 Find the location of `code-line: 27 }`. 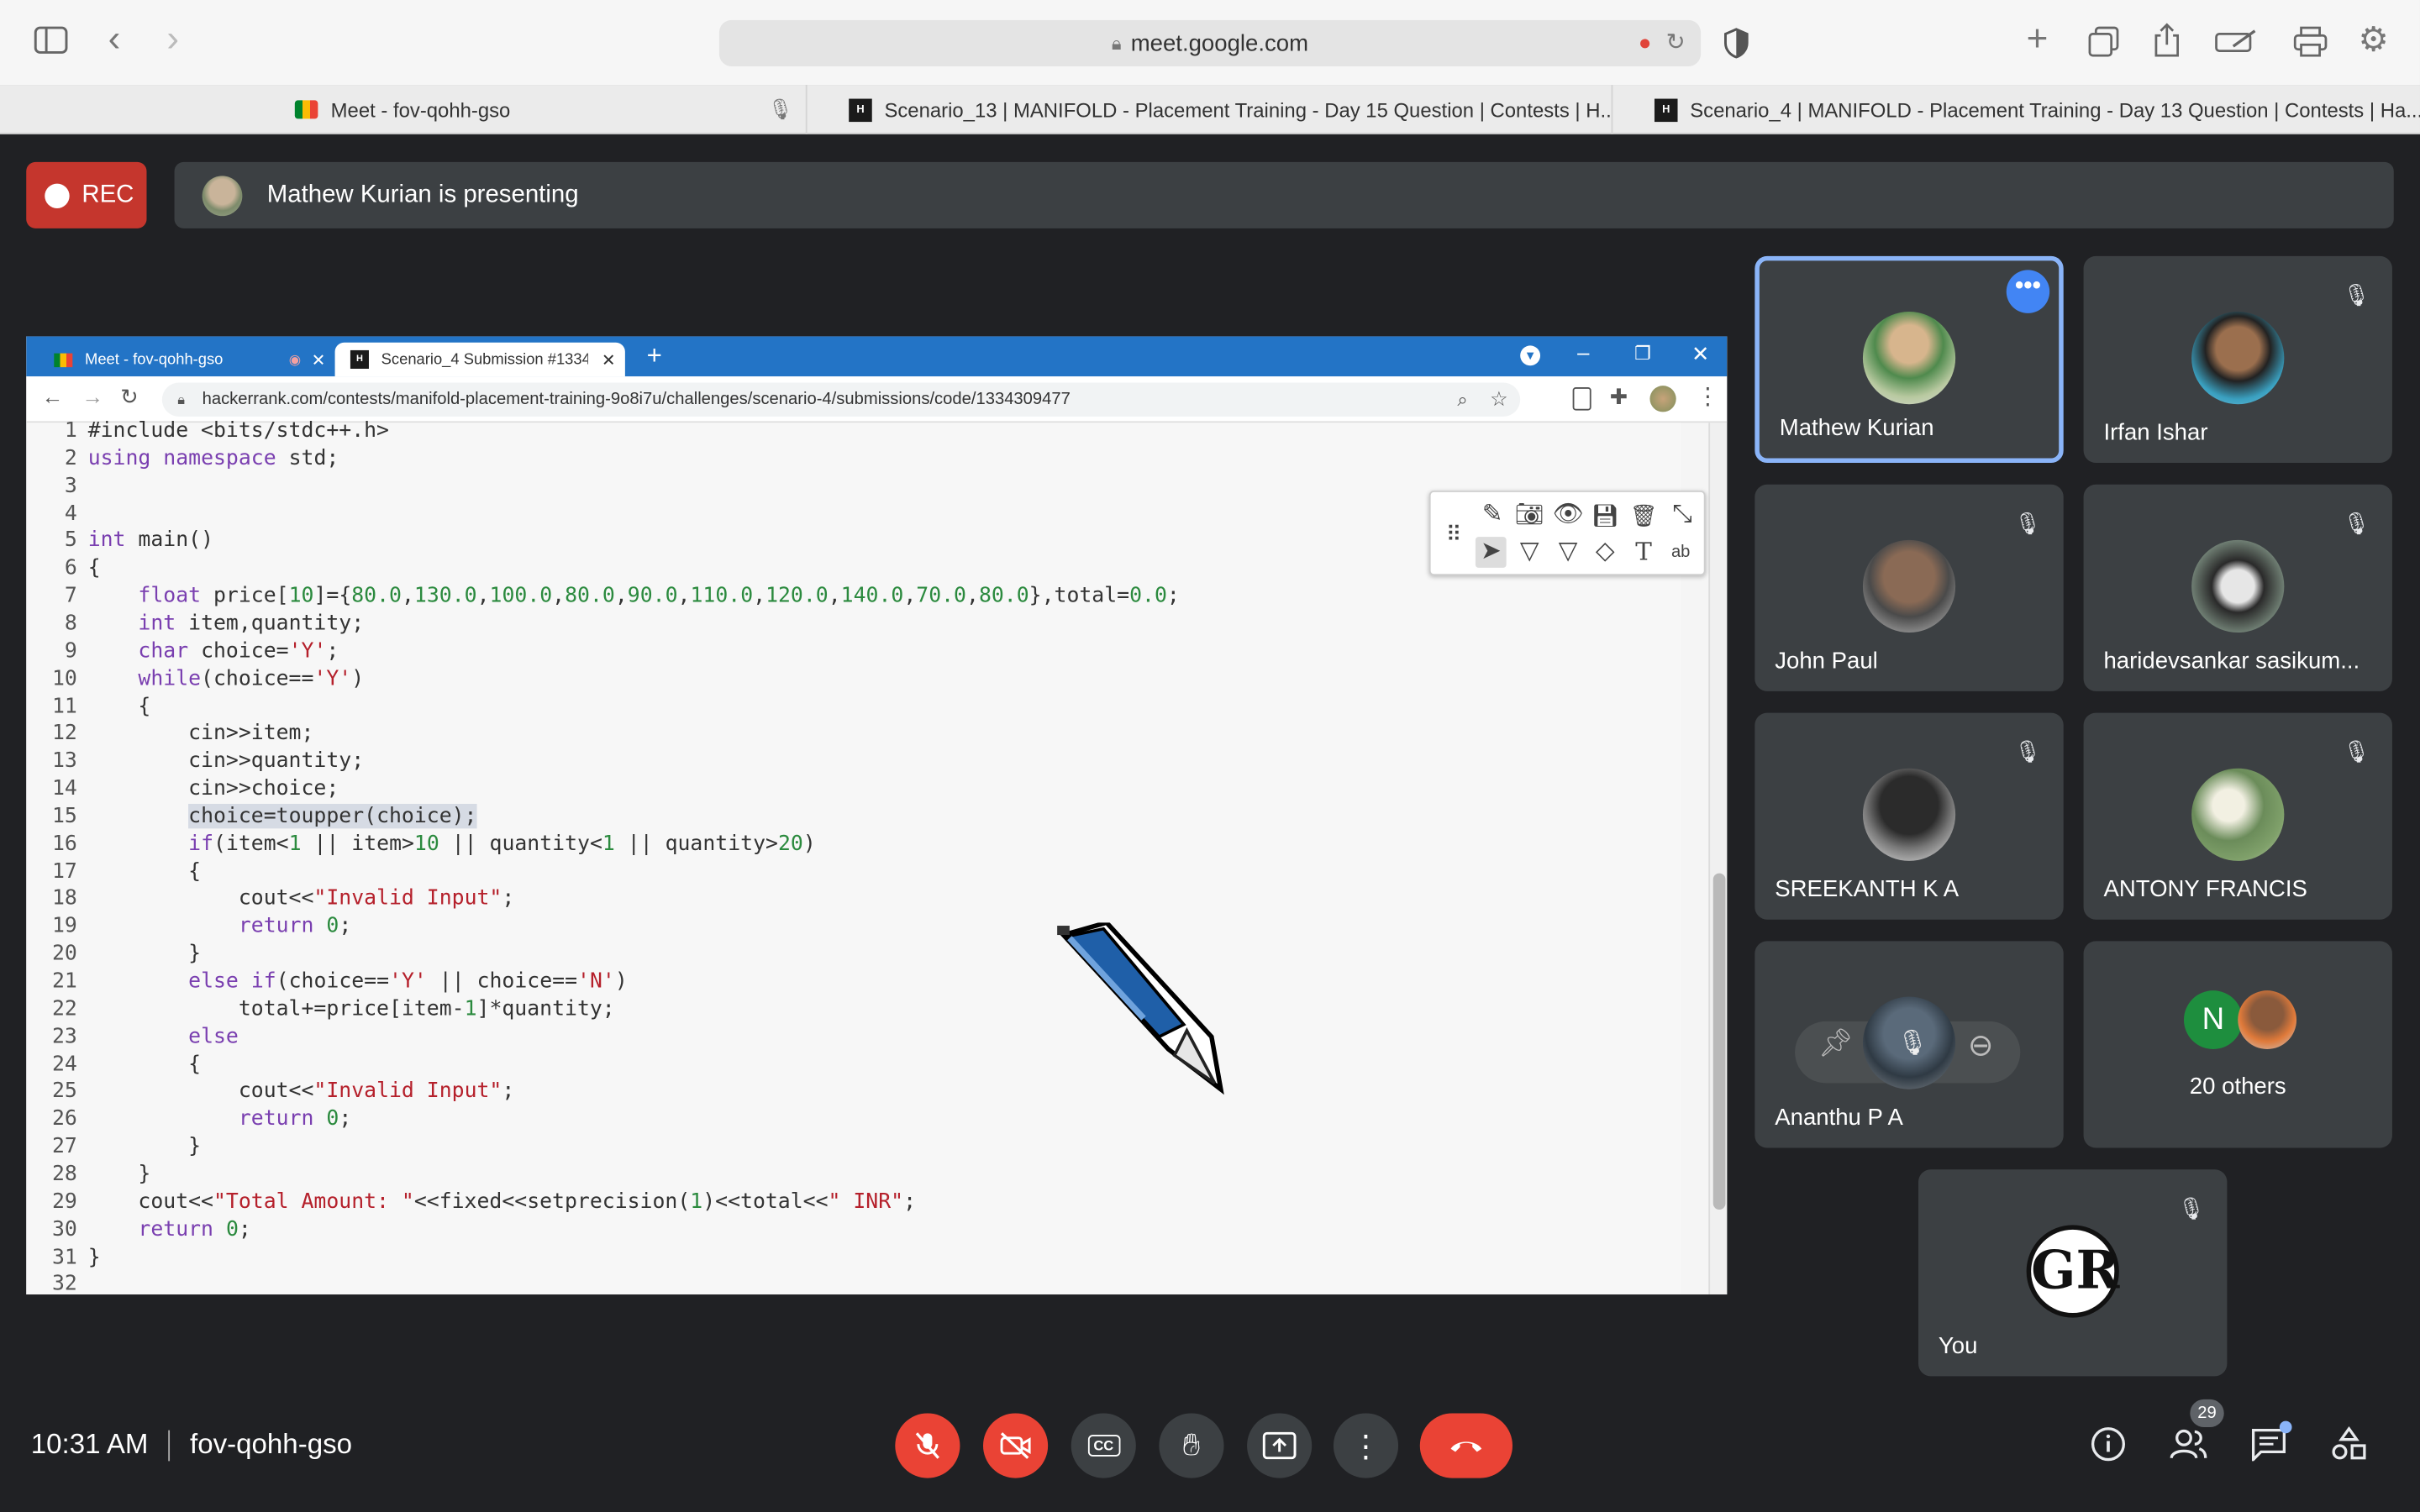

code-line: 27 } is located at coordinates (113, 1146).